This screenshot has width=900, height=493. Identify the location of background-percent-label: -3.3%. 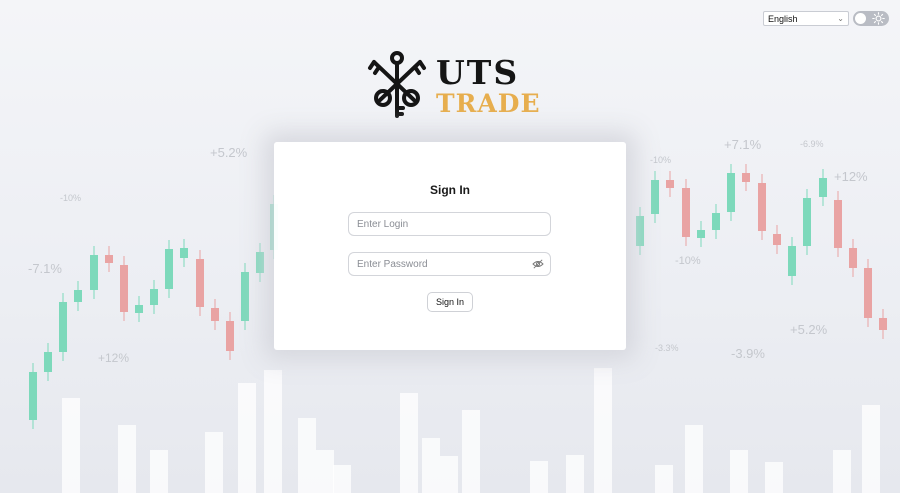
(667, 348).